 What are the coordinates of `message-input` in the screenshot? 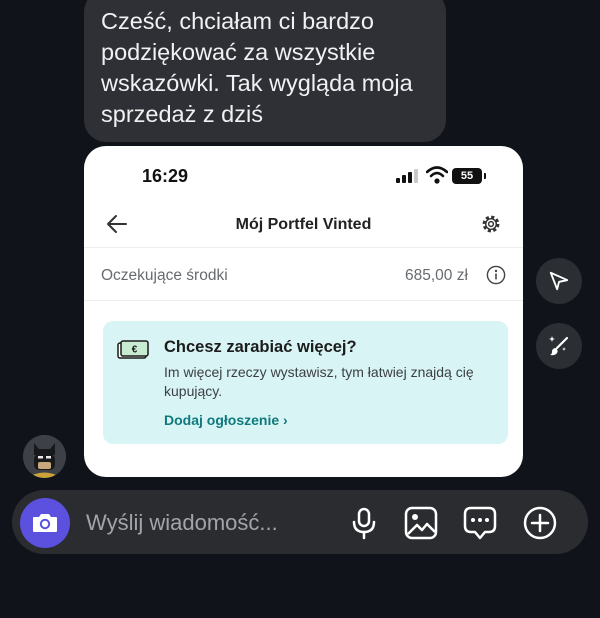 It's located at (217, 523).